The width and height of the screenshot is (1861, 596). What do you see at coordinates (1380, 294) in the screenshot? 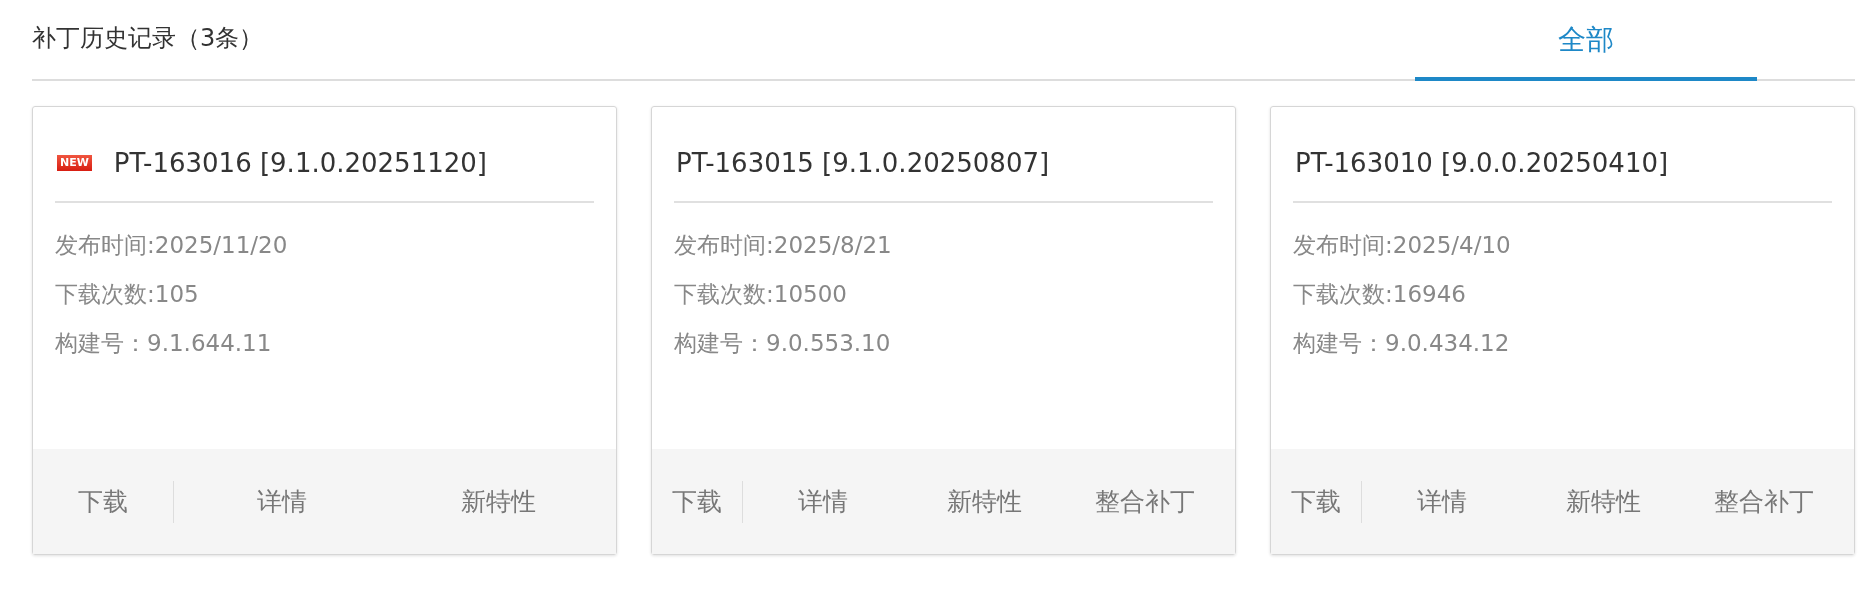
I see `info-text: 下载次数:16946` at bounding box center [1380, 294].